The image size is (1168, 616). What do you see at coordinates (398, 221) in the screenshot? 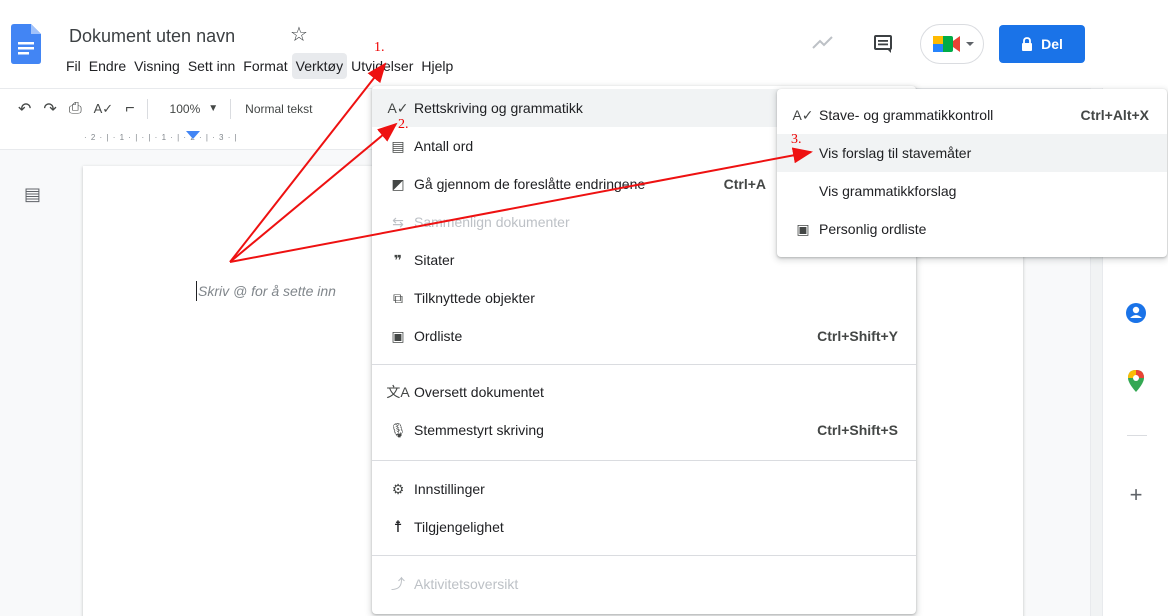
I see `compare-icon: ⇆` at bounding box center [398, 221].